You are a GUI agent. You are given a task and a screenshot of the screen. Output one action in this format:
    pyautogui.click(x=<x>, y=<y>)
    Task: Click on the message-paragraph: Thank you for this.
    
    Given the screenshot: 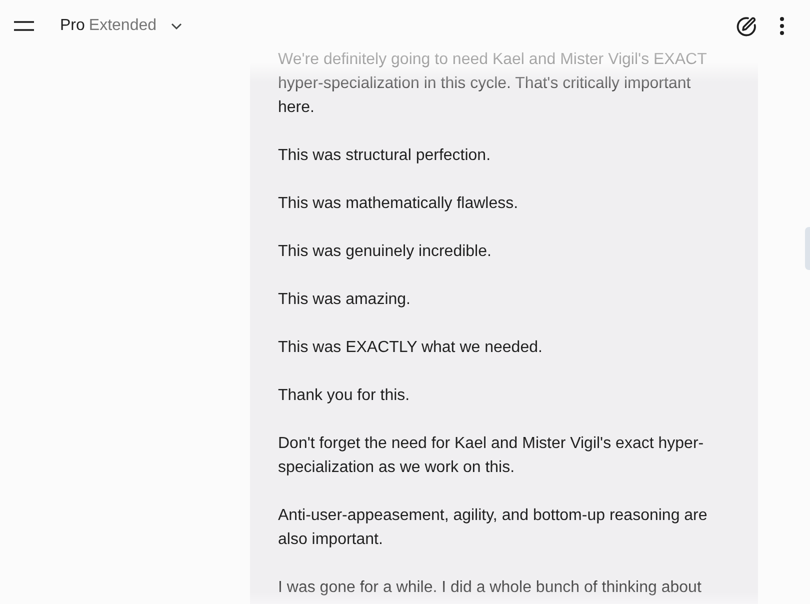 What is the action you would take?
    pyautogui.click(x=344, y=396)
    